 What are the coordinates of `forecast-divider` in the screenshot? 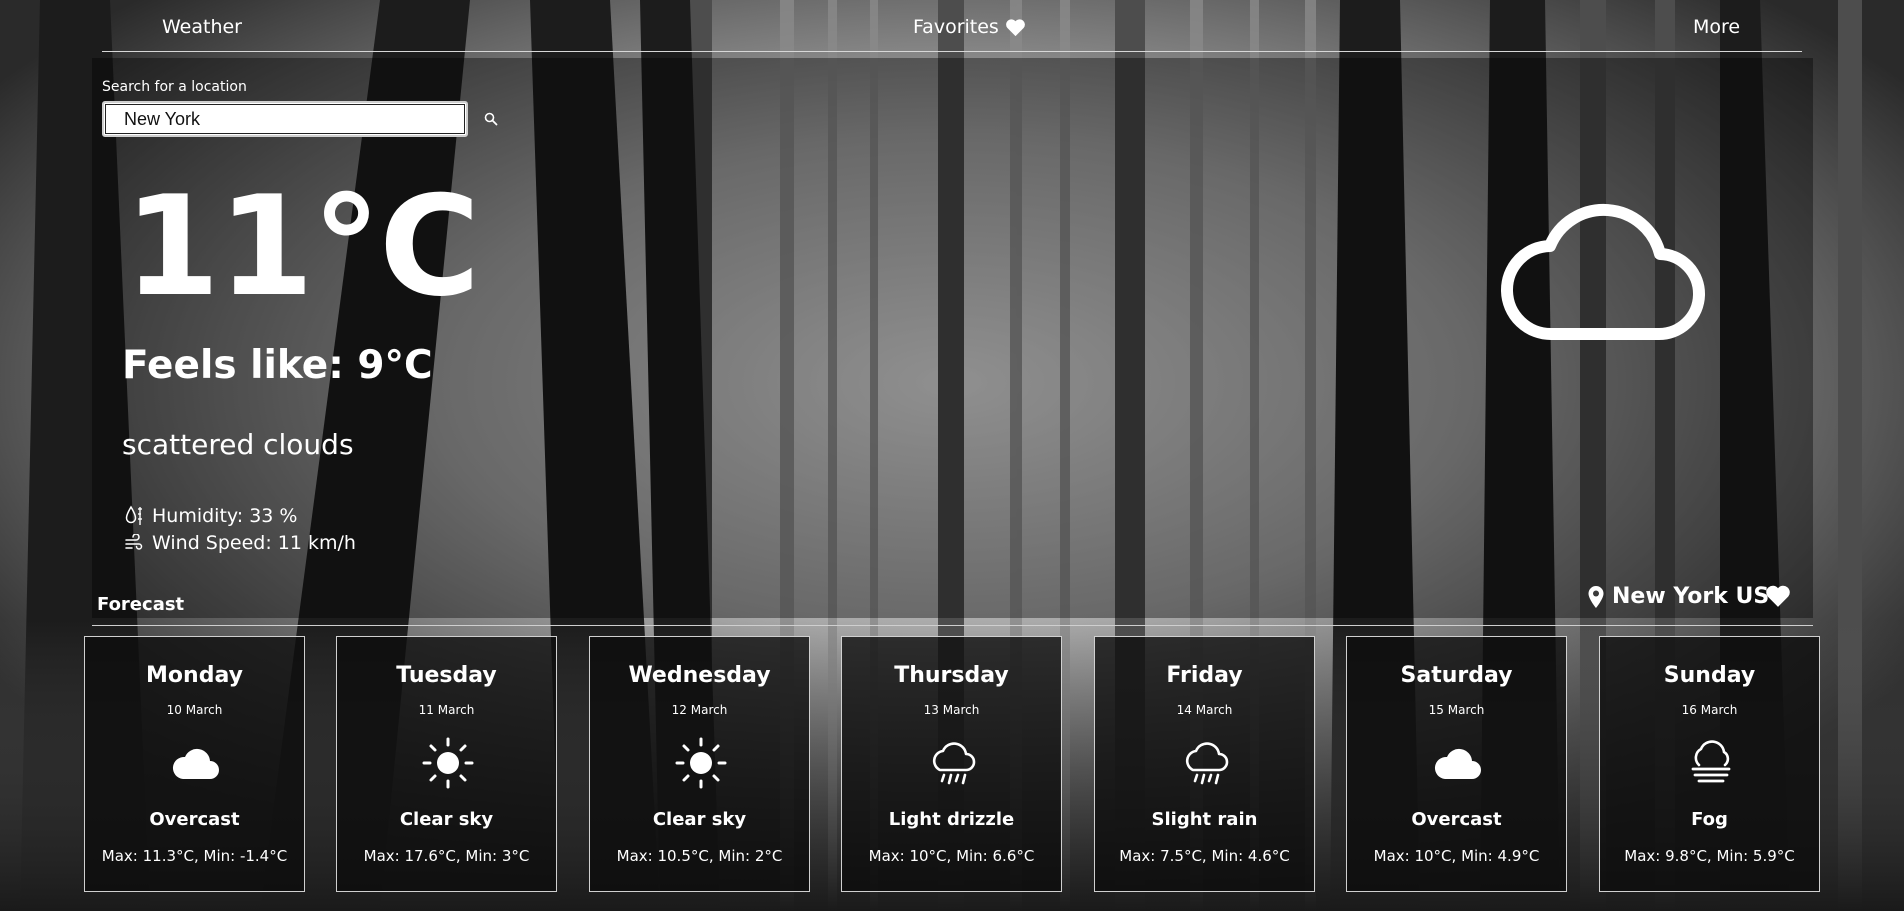 It's located at (952, 625).